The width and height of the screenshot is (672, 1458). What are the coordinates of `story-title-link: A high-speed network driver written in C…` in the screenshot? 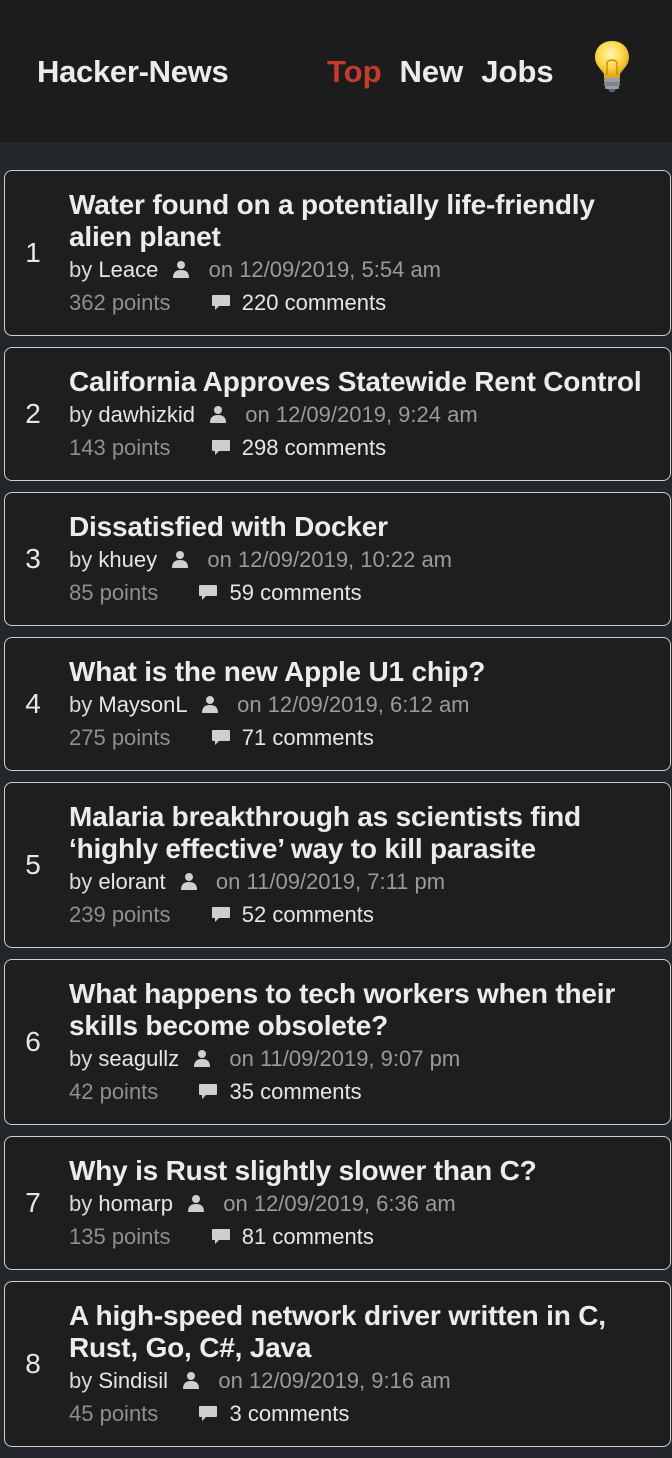 It's located at (364, 1332).